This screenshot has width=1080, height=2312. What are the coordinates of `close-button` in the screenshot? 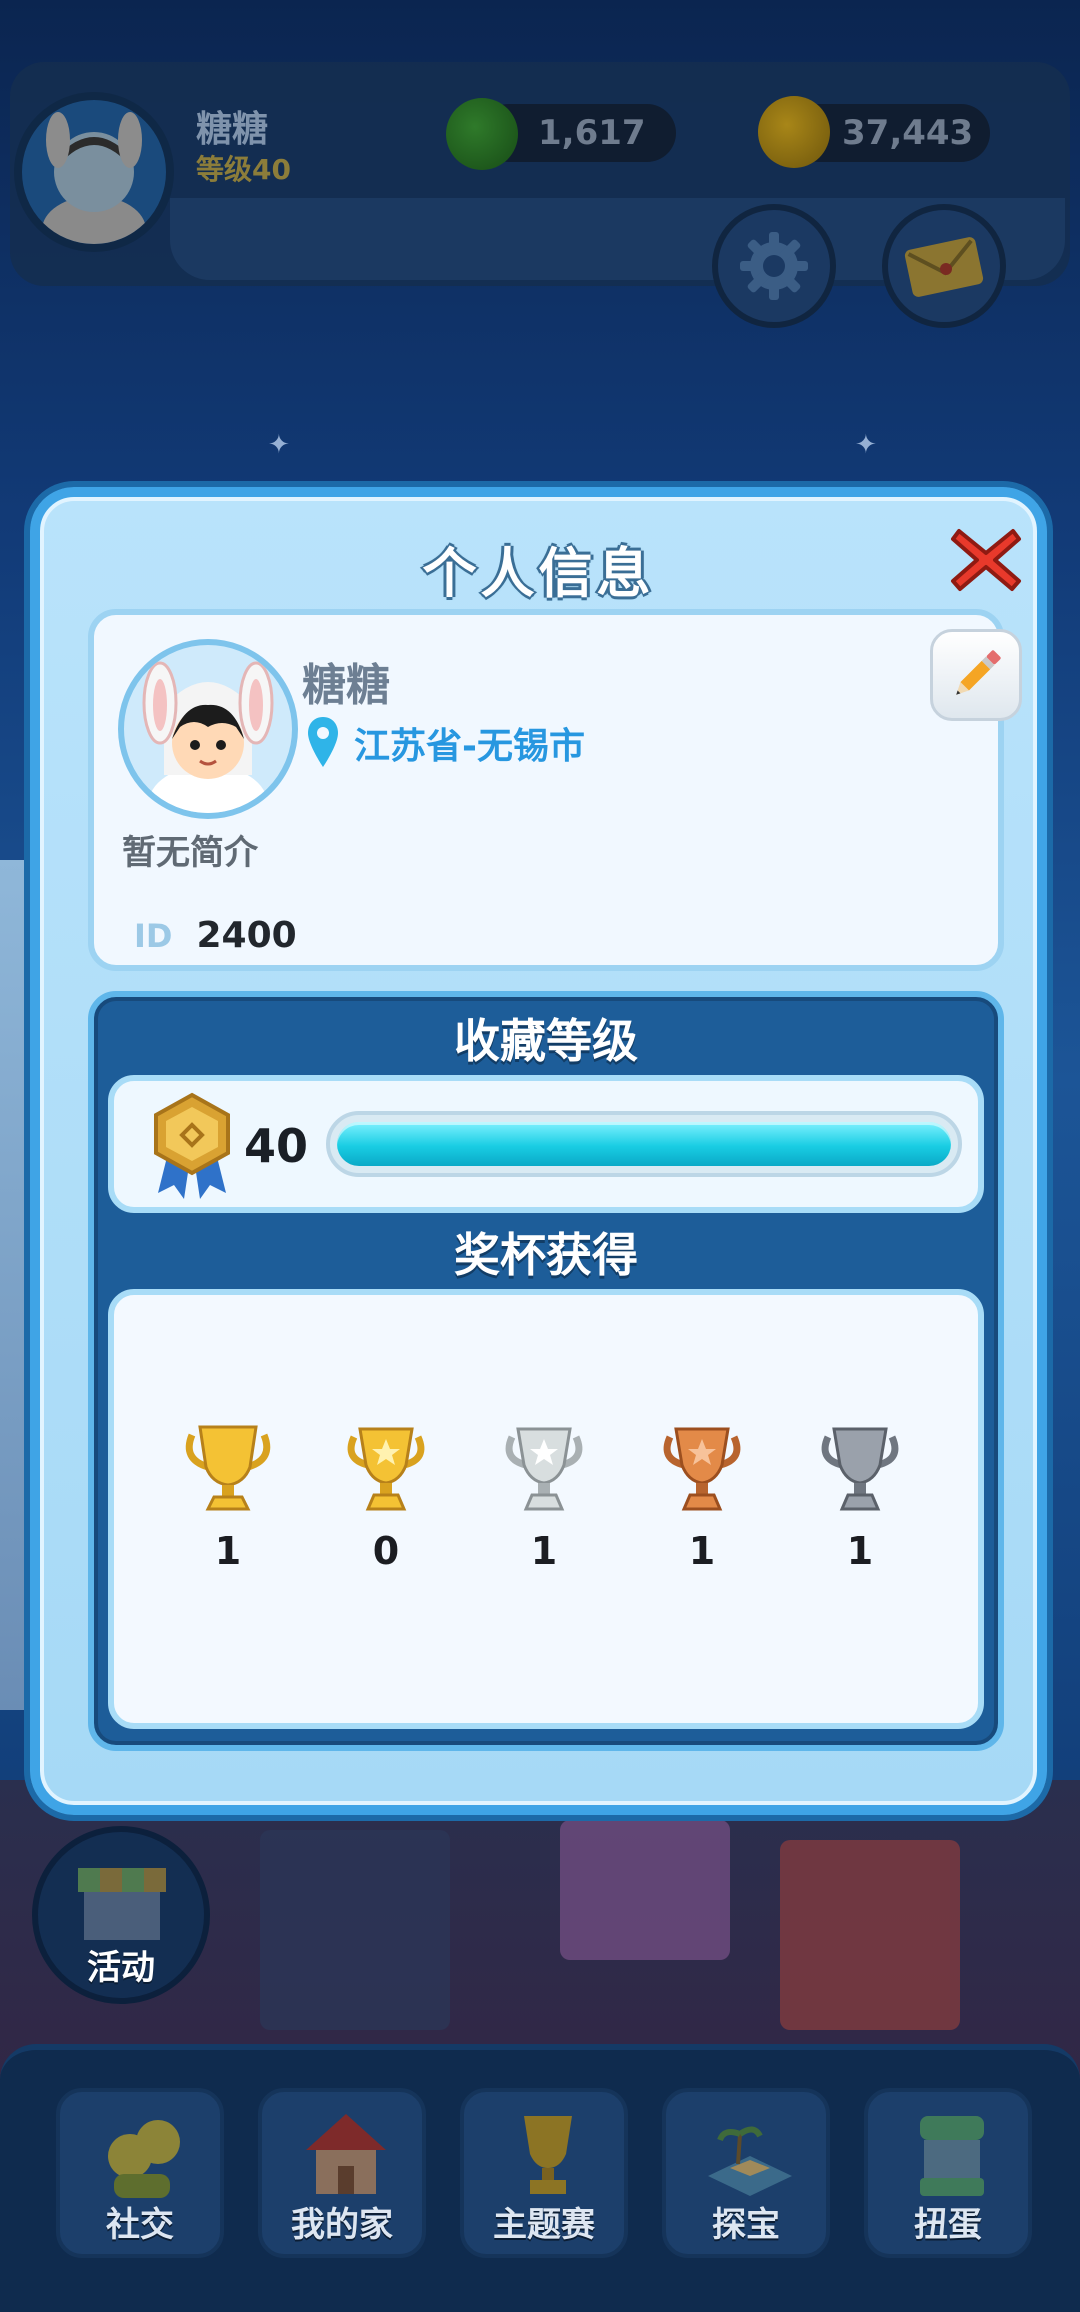 It's located at (986, 560).